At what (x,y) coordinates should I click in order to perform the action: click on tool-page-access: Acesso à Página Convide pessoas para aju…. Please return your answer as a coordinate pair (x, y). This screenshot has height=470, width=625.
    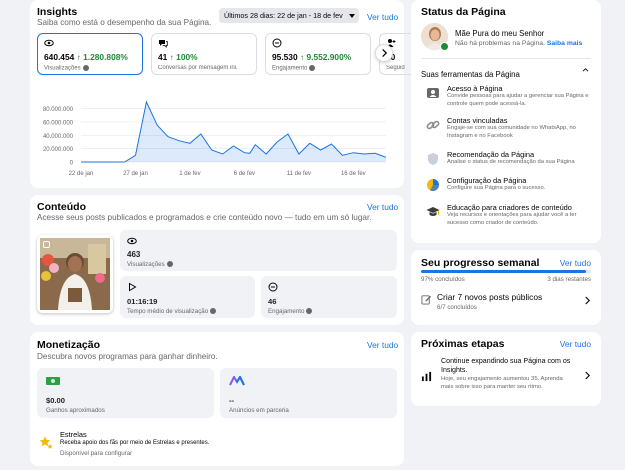
    Looking at the image, I should click on (511, 97).